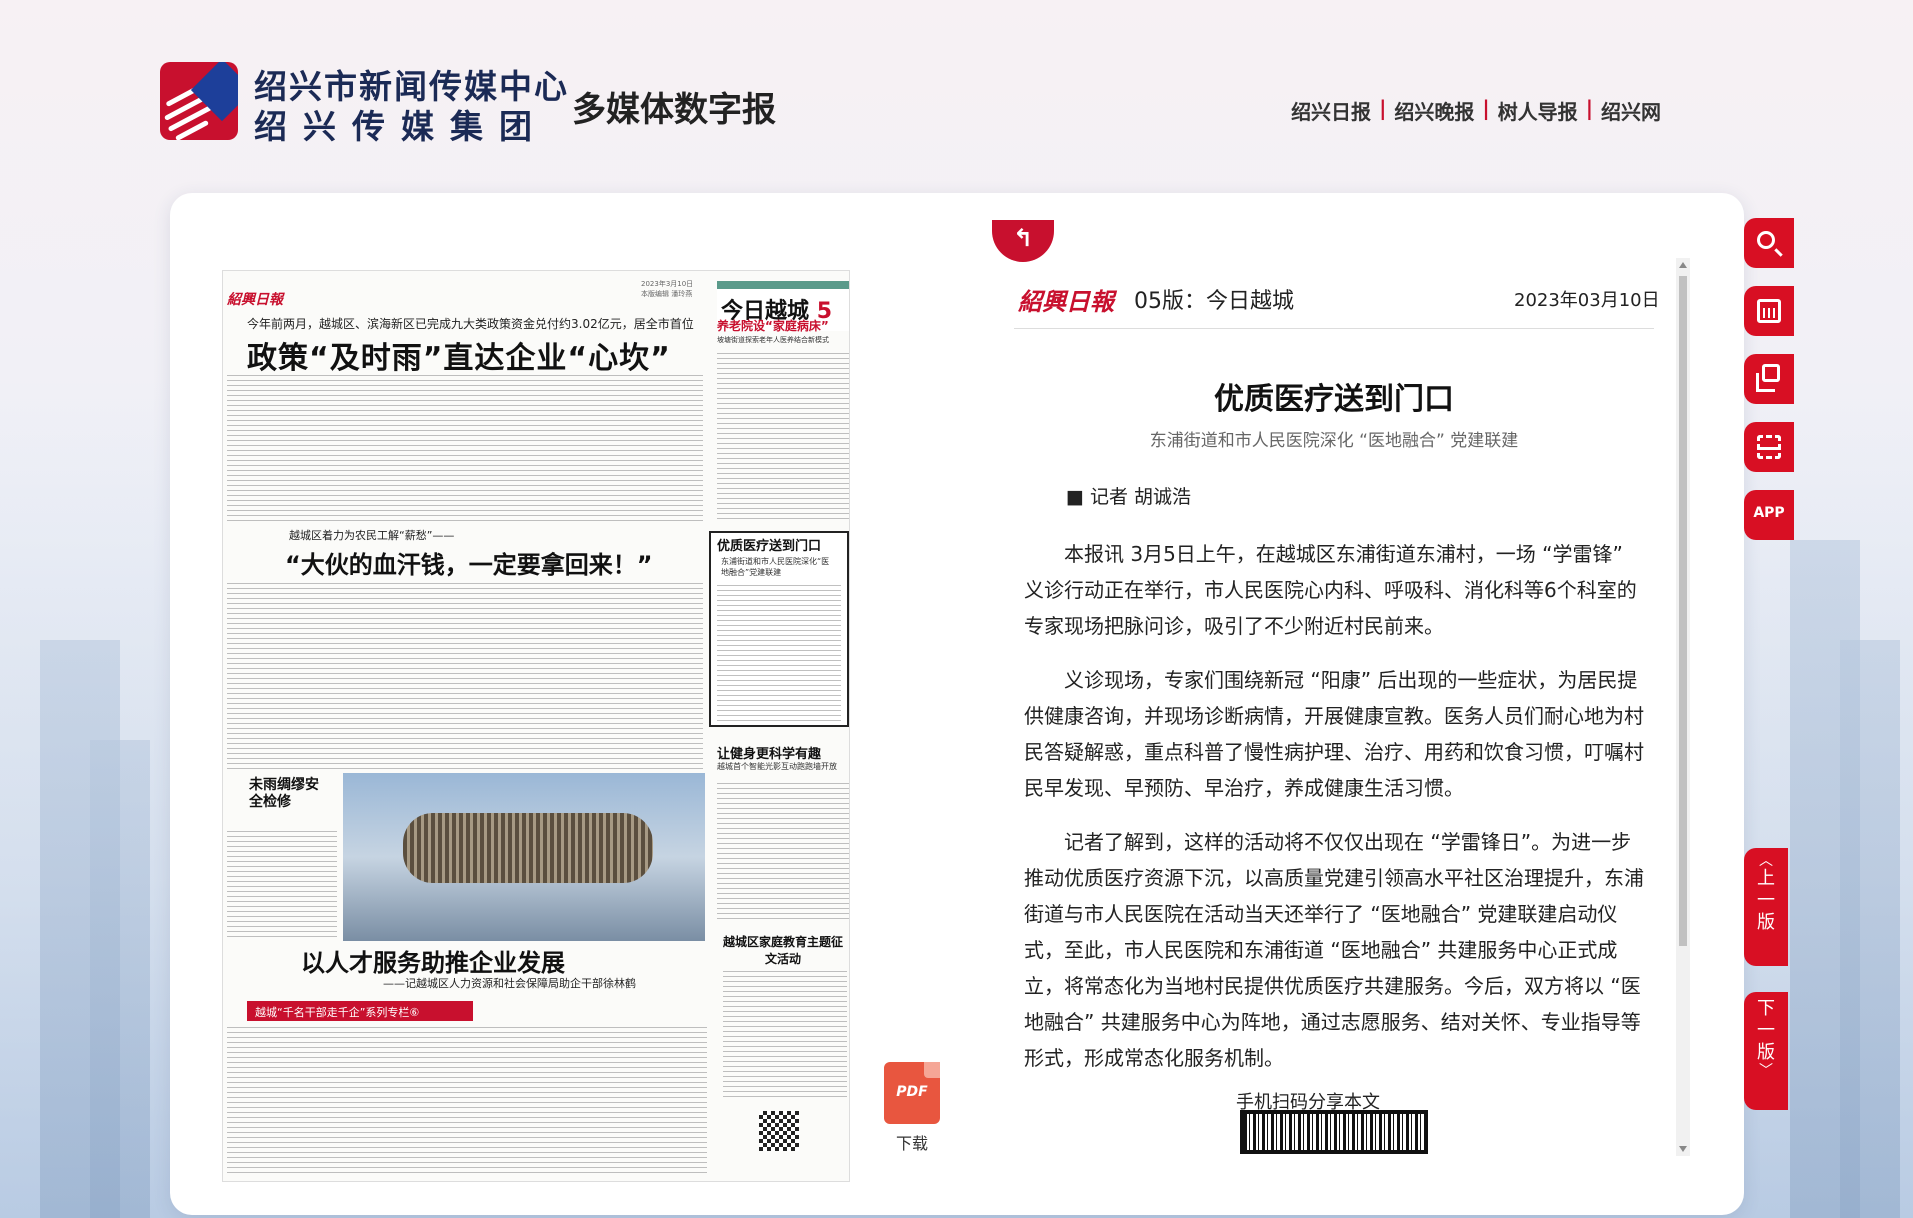  What do you see at coordinates (459, 355) in the screenshot?
I see `paper-article-headline-policy: 政策“及时雨”直达企业“心坎”` at bounding box center [459, 355].